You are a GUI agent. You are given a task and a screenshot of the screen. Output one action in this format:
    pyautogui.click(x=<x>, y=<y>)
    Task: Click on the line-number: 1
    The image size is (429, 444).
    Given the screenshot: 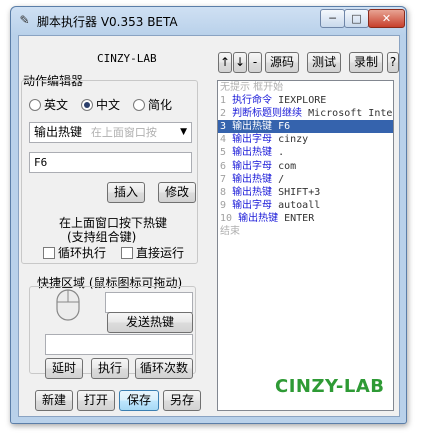 What is the action you would take?
    pyautogui.click(x=223, y=101)
    